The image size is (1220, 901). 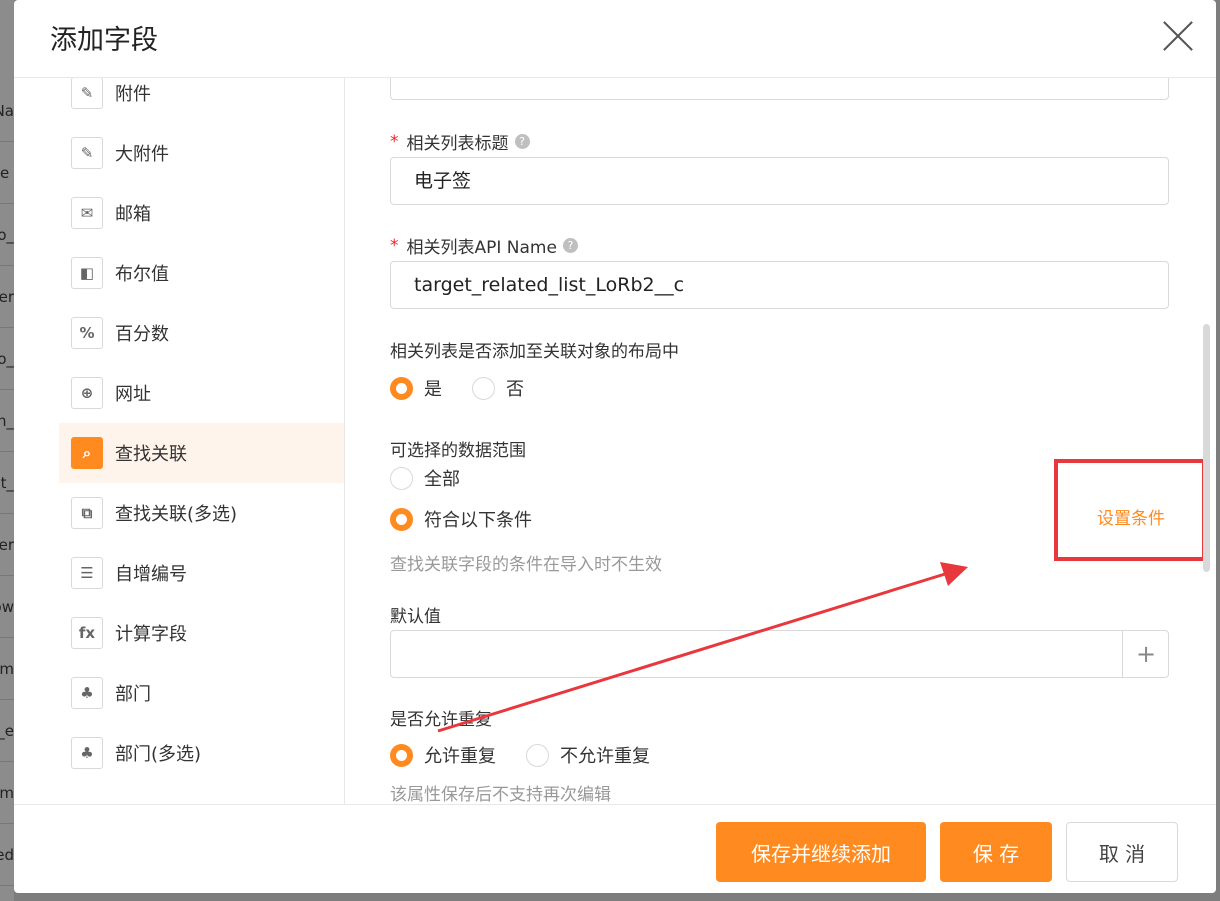 What do you see at coordinates (425, 478) in the screenshot?
I see `data-range-all-option: 全部` at bounding box center [425, 478].